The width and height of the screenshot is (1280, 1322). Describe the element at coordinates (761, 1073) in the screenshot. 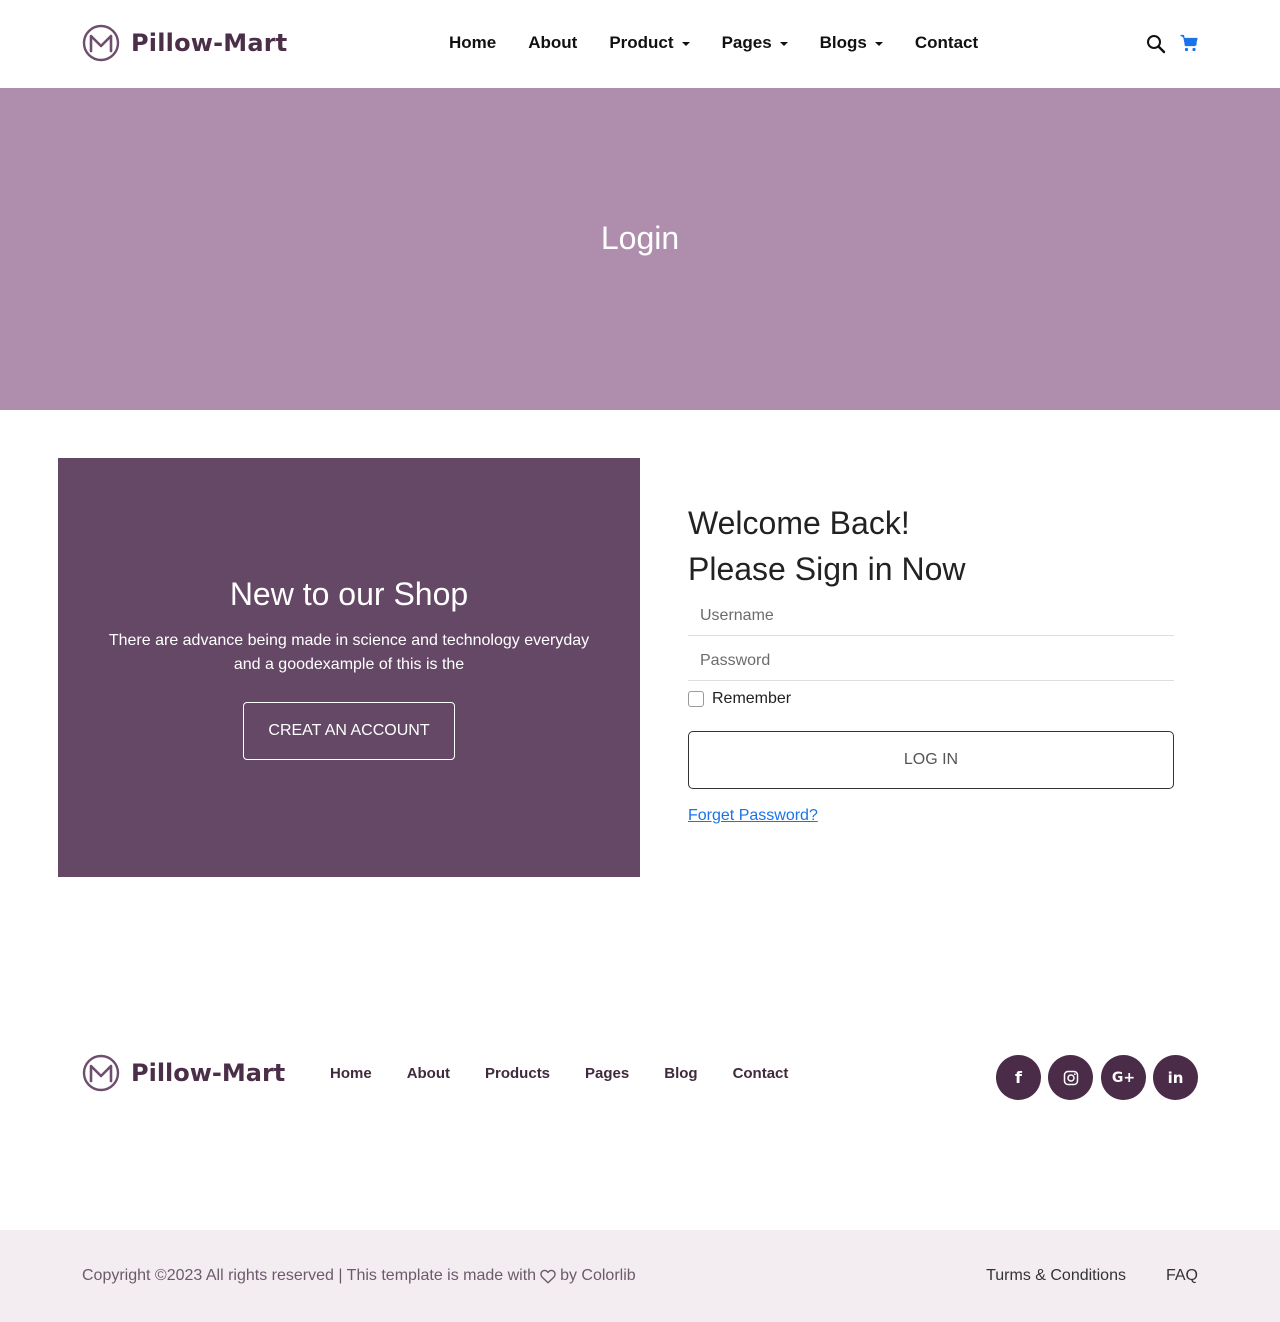

I see `footer-nav-contact: Contact` at that location.